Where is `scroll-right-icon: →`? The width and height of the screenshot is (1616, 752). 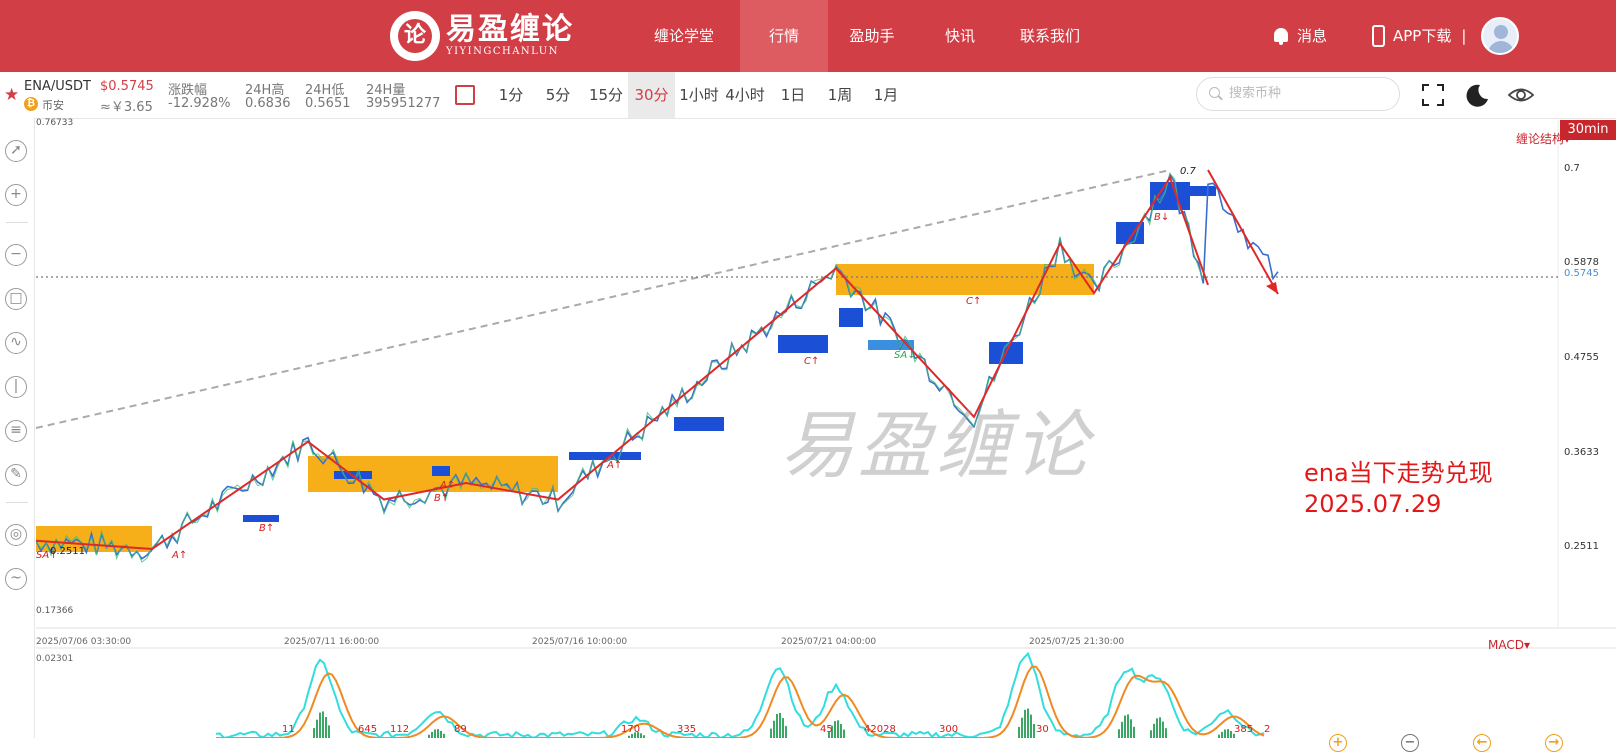
scroll-right-icon: → is located at coordinates (1554, 743).